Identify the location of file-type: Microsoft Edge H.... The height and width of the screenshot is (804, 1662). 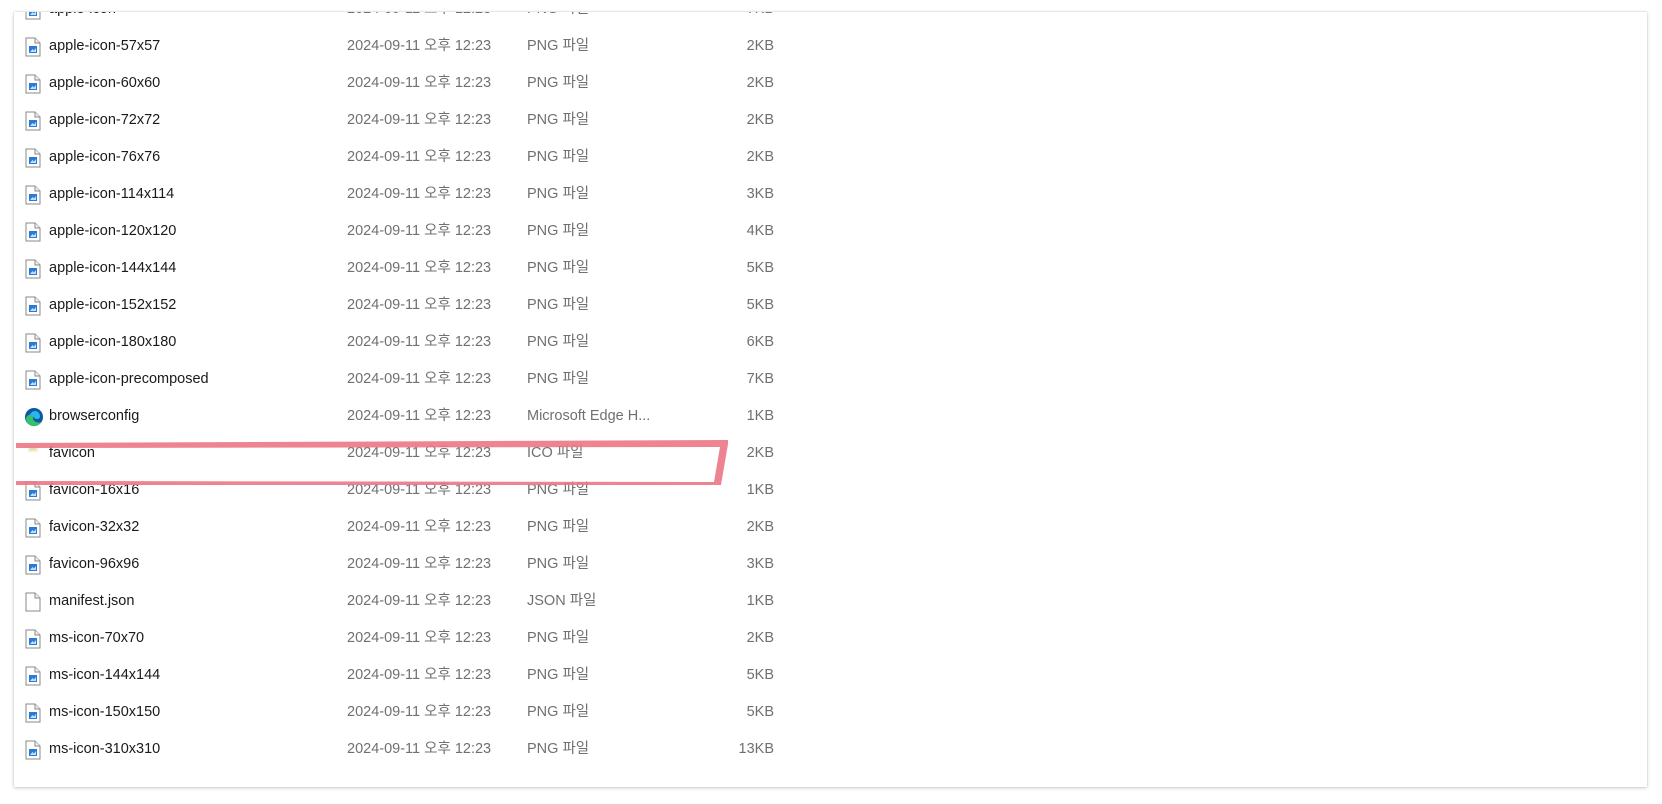
(589, 416).